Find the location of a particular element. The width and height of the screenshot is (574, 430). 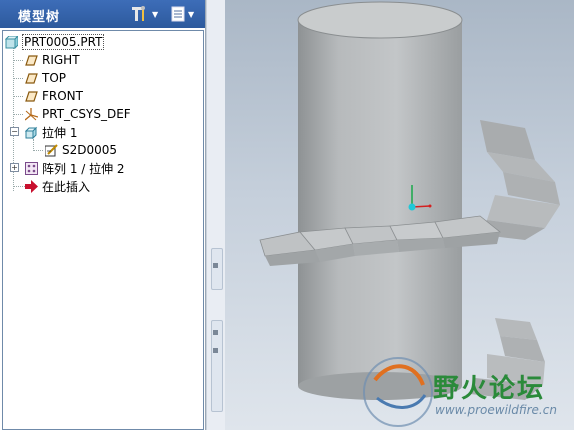

expand-toggle-icon: + is located at coordinates (14, 167).